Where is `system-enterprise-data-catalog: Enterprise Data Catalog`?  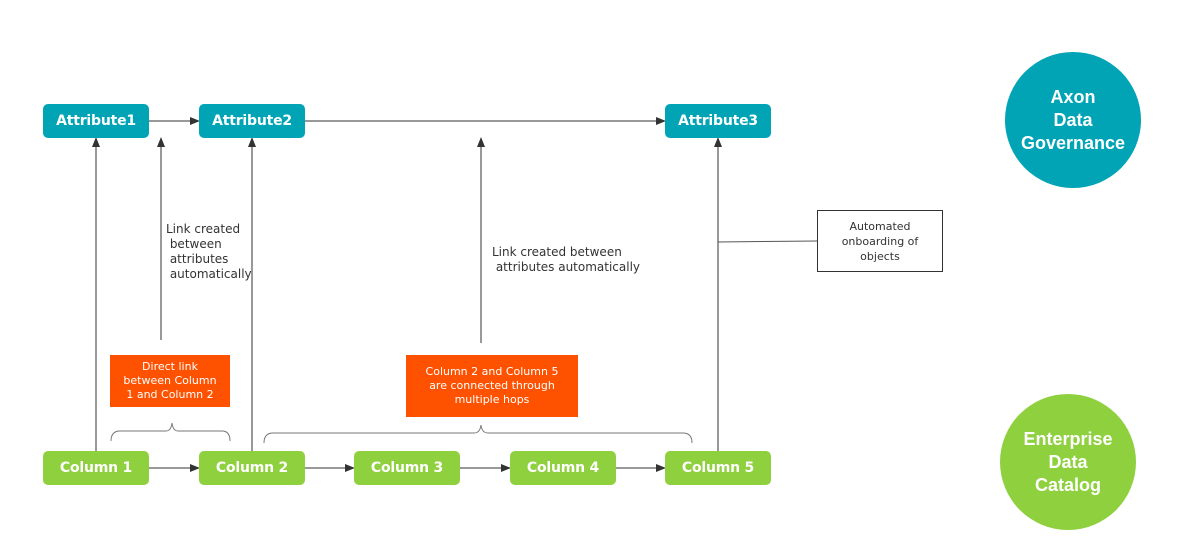
system-enterprise-data-catalog: Enterprise Data Catalog is located at coordinates (1068, 462).